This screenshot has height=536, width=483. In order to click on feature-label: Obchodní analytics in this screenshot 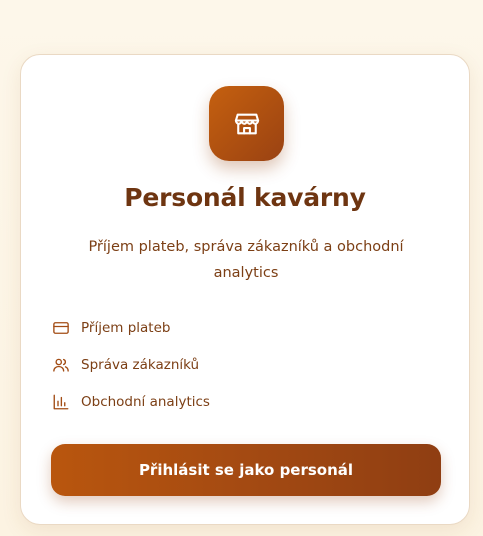, I will do `click(145, 402)`.